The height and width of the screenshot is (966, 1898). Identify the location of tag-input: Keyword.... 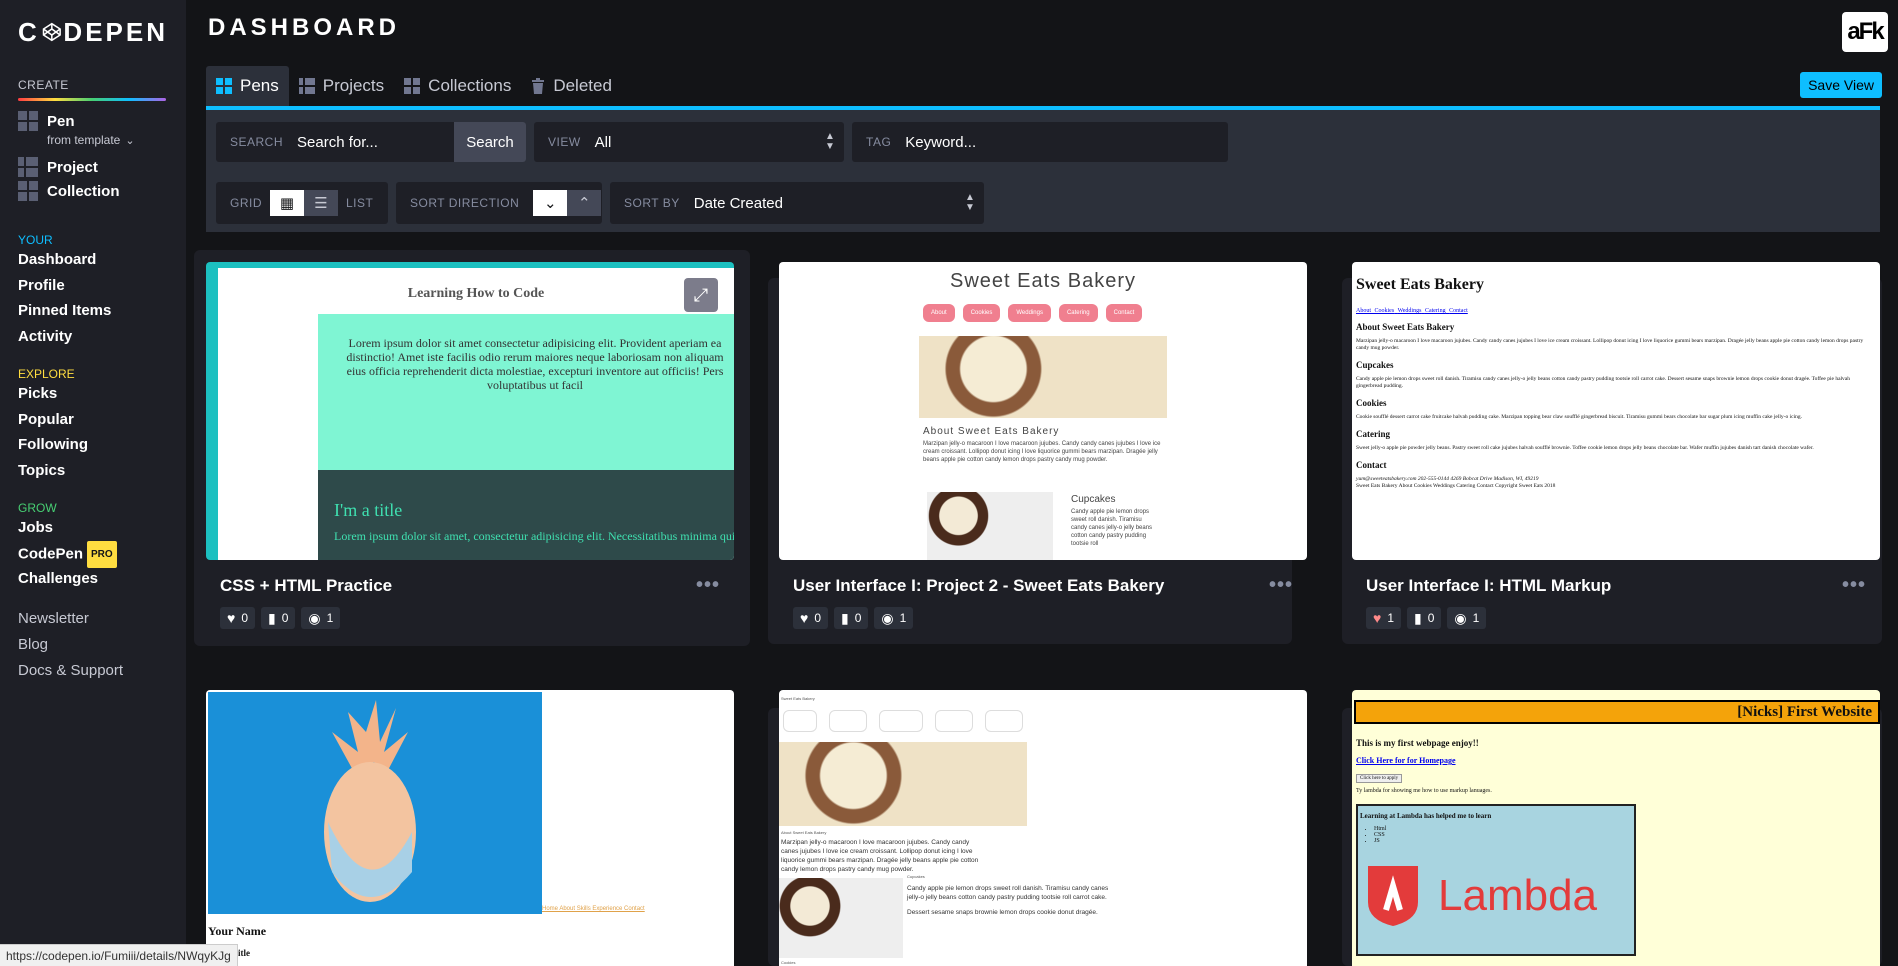
(940, 142).